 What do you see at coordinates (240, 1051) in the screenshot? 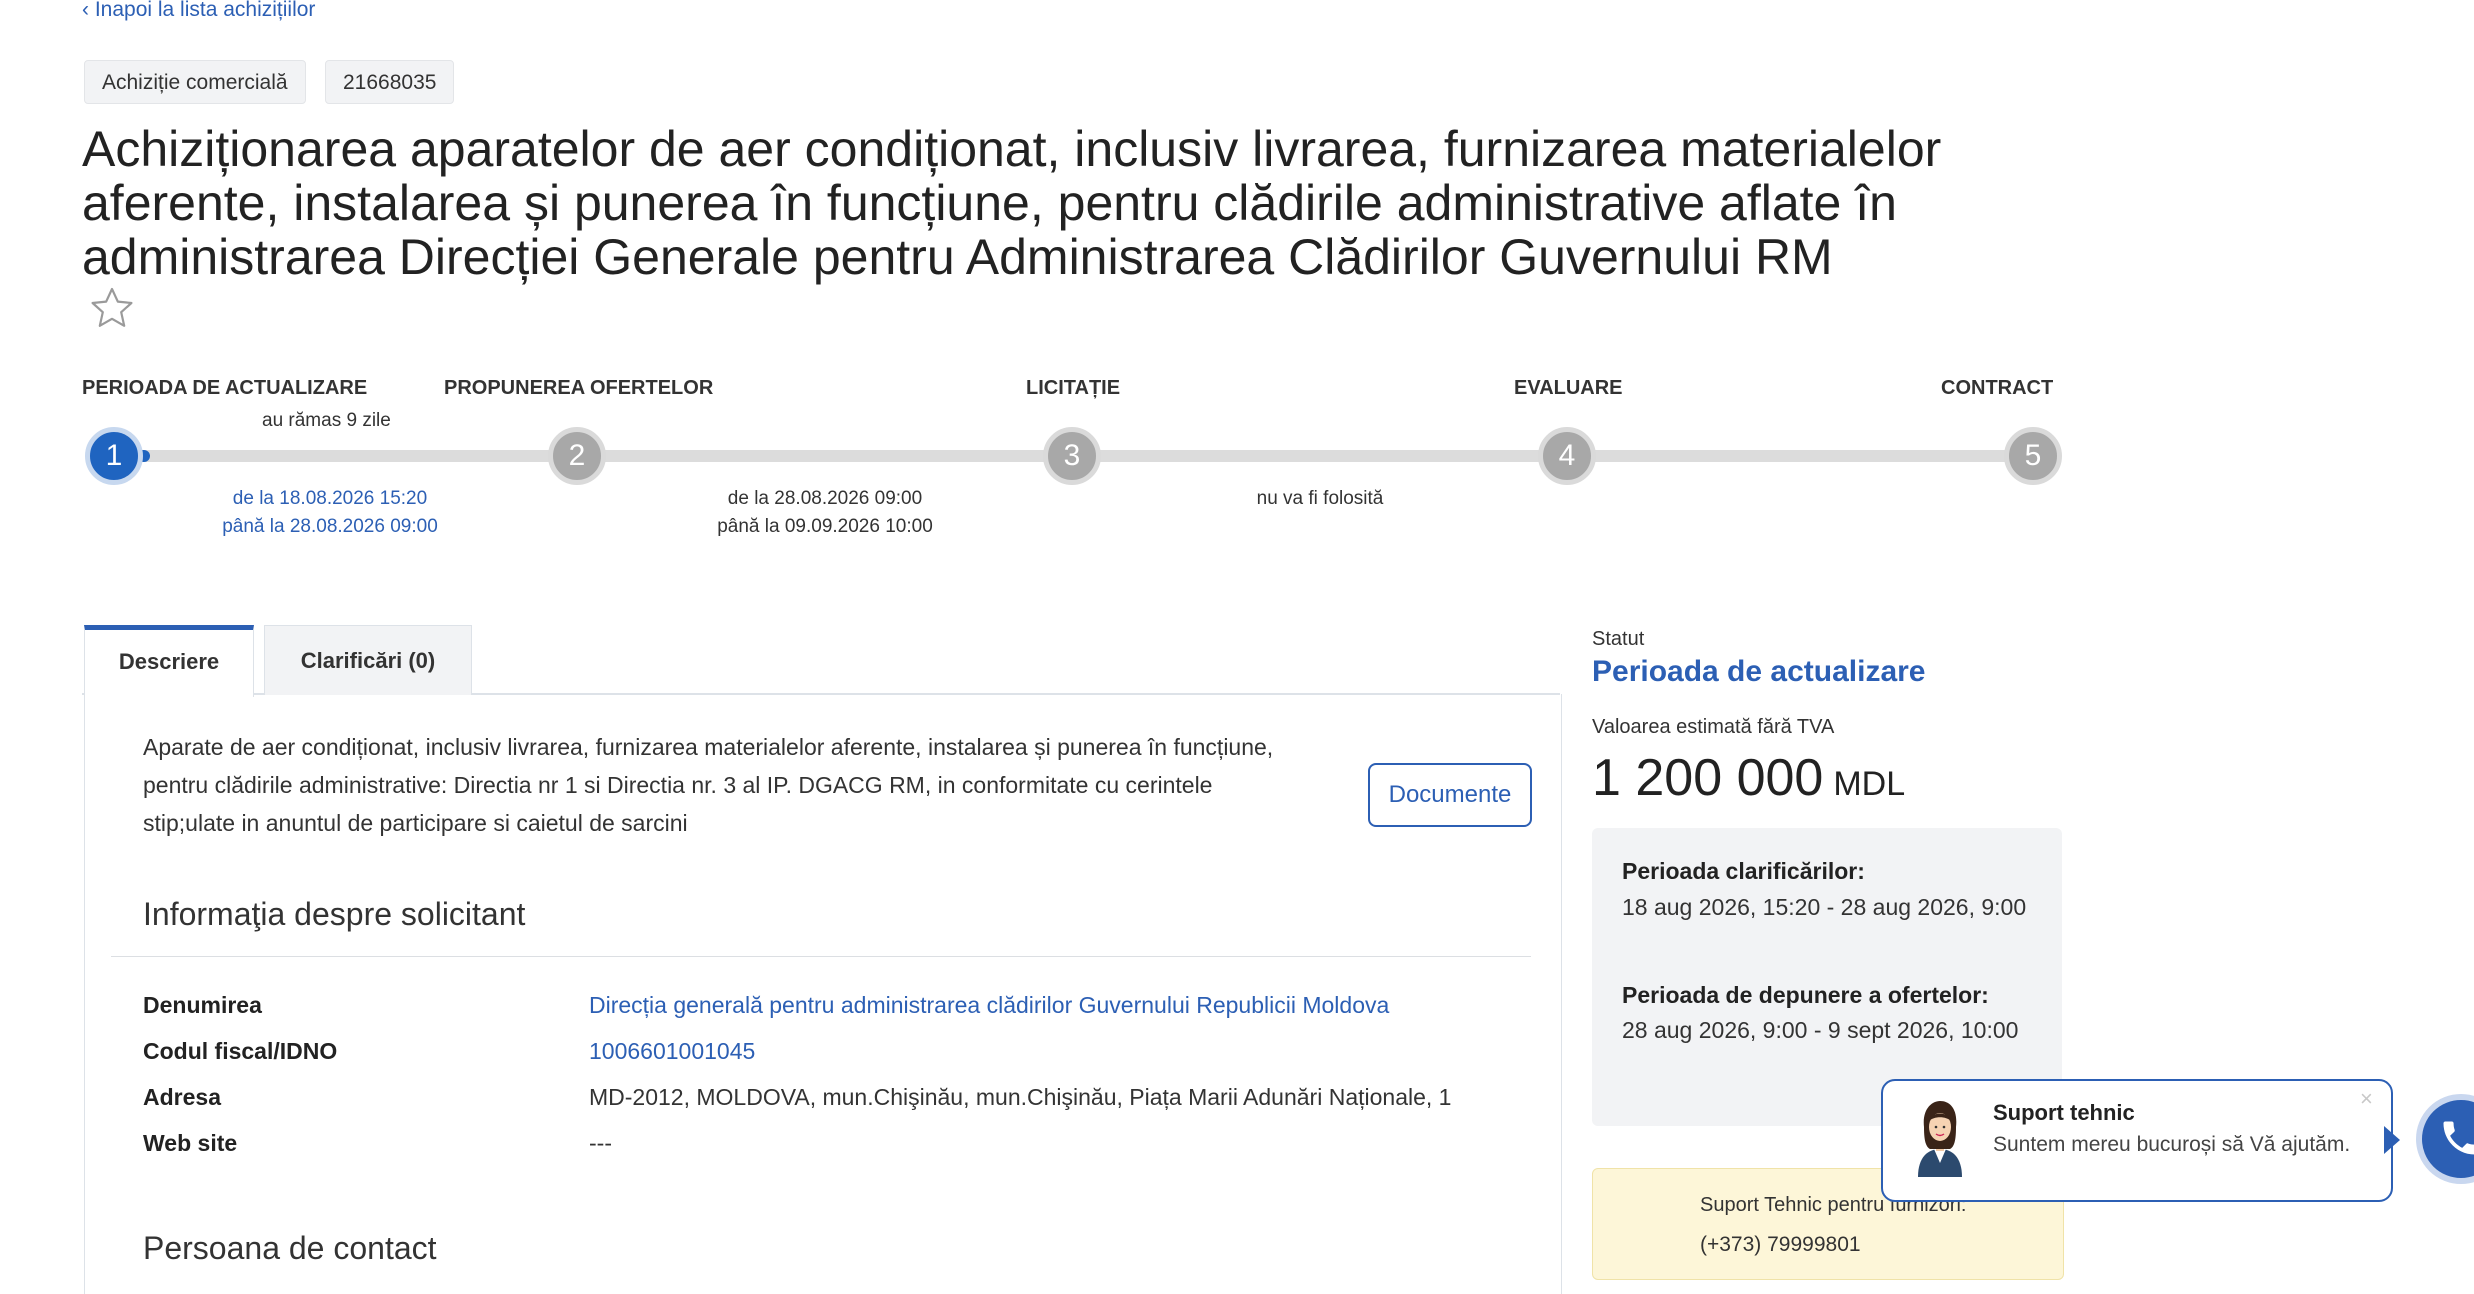
I see `fiscal-code-label: Codul fiscal/IDNO` at bounding box center [240, 1051].